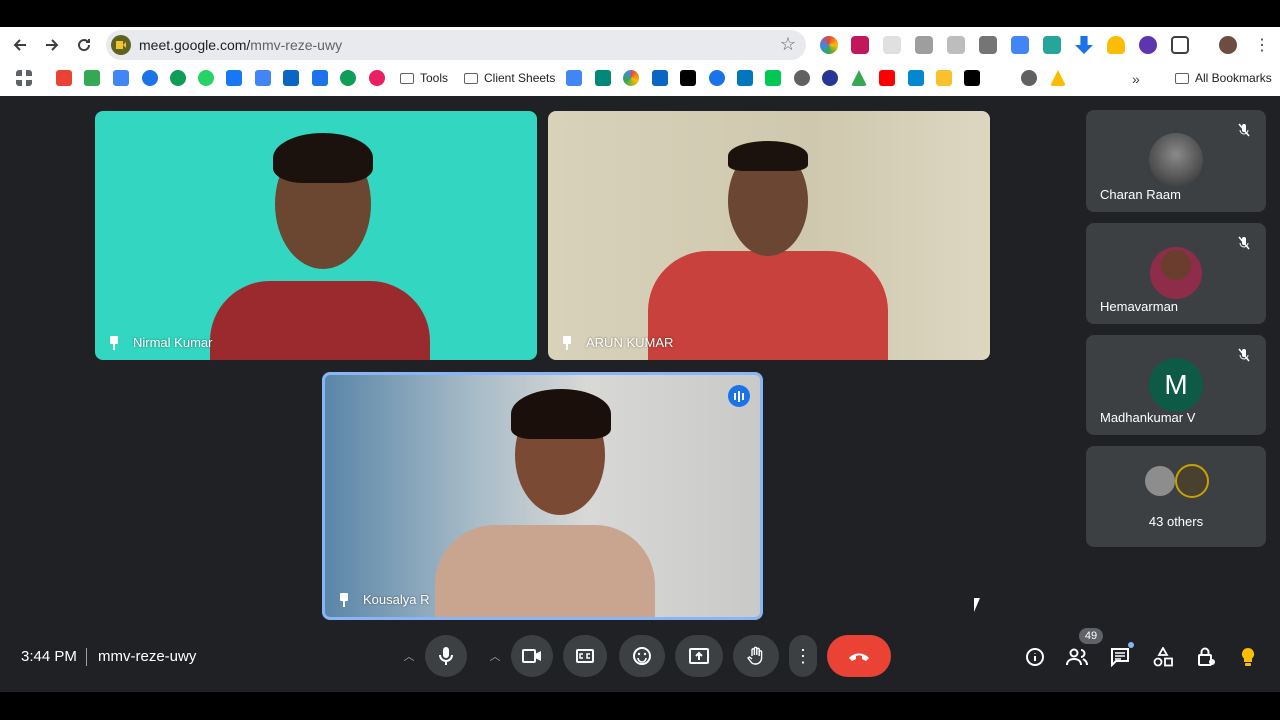 The height and width of the screenshot is (720, 1280). Describe the element at coordinates (1262, 45) in the screenshot. I see `browser-menu-icon: ⋮` at that location.